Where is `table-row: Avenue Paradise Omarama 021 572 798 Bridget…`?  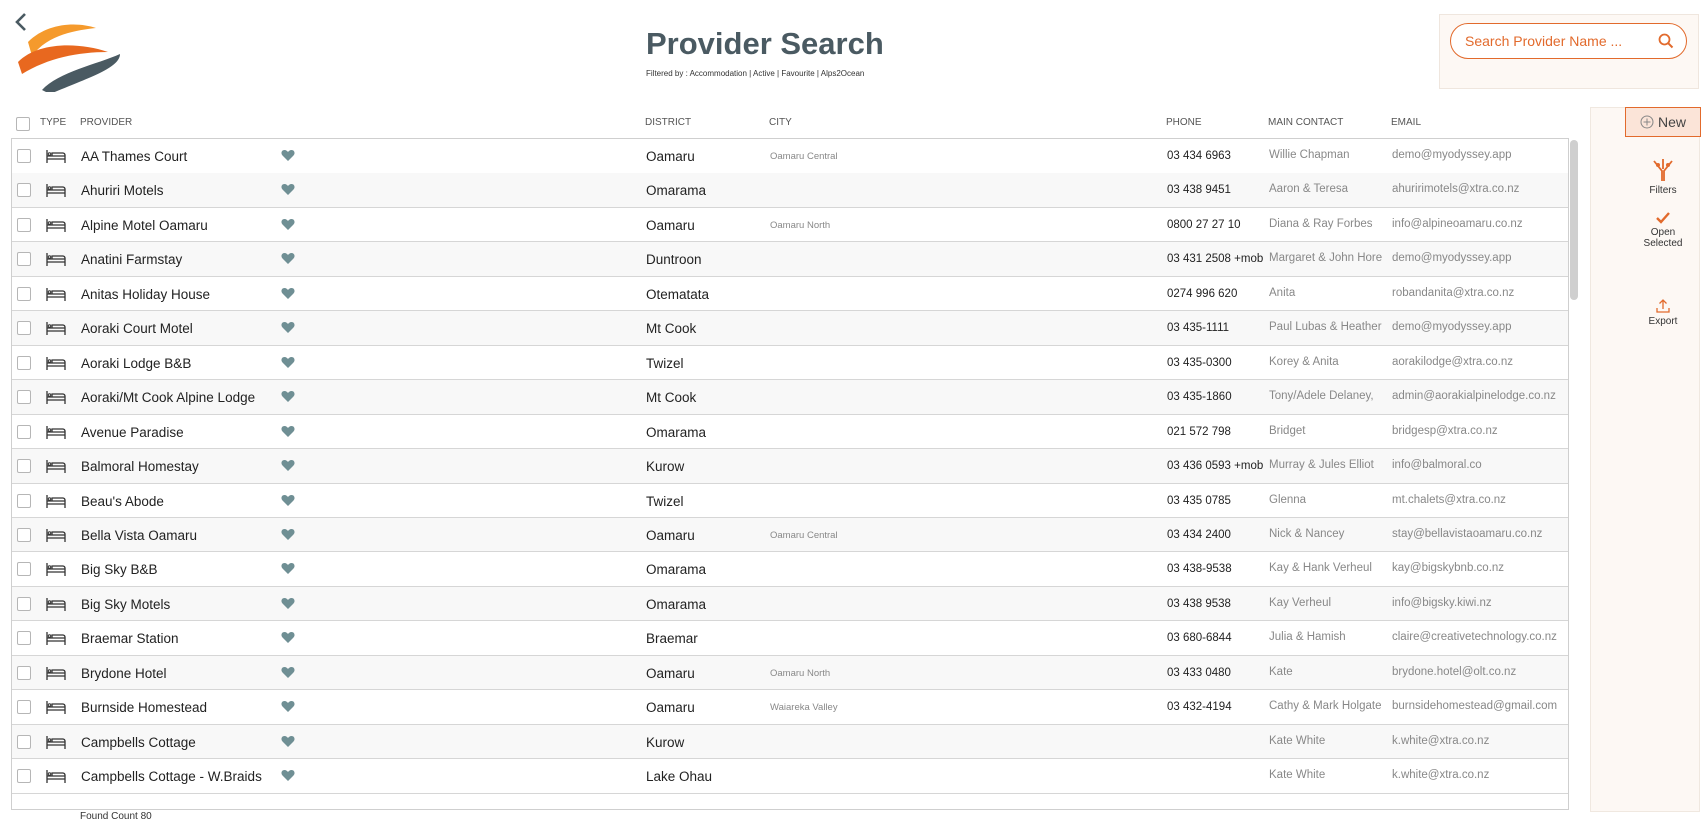
table-row: Avenue Paradise Omarama 021 572 798 Bridget… is located at coordinates (790, 432).